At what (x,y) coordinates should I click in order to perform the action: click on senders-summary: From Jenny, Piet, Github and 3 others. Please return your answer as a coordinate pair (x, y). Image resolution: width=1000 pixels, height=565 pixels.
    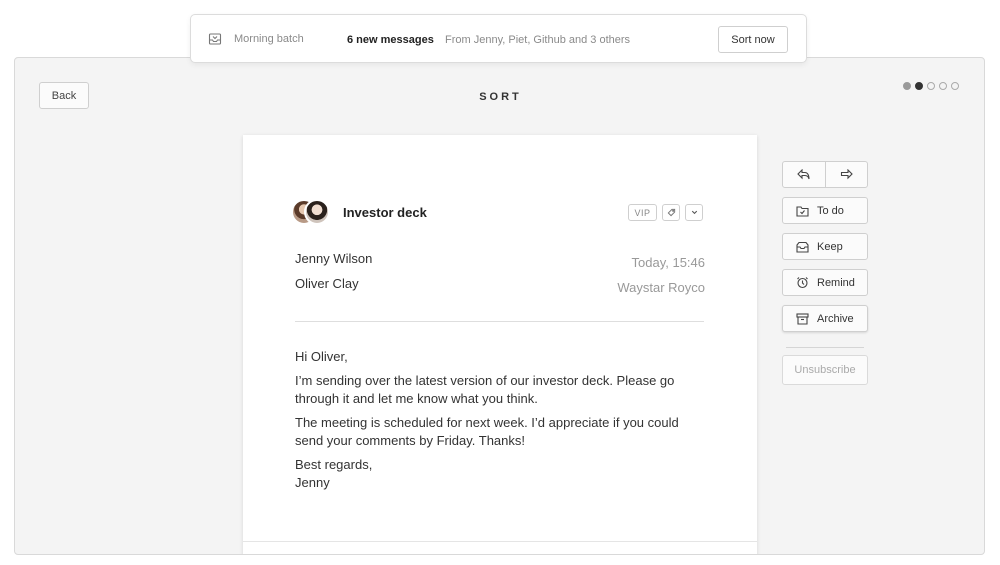
    Looking at the image, I should click on (538, 40).